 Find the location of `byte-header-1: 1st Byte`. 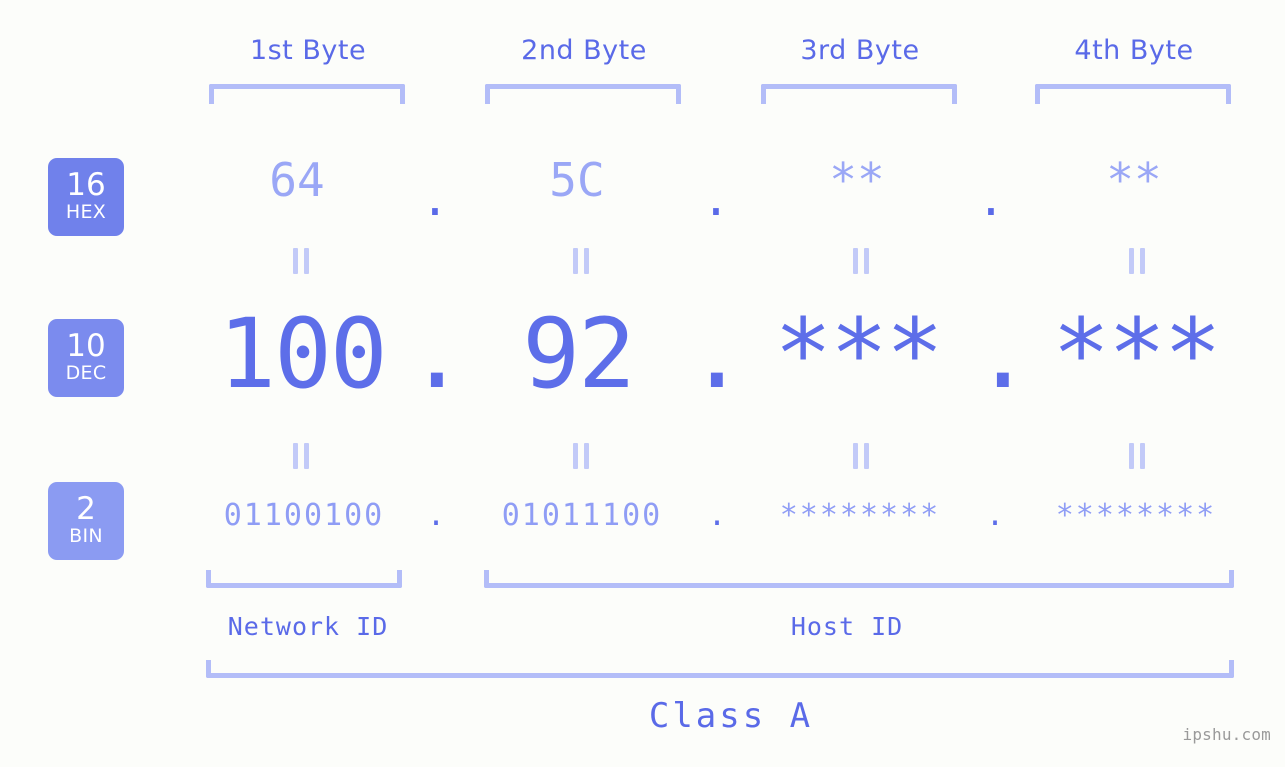

byte-header-1: 1st Byte is located at coordinates (308, 50).